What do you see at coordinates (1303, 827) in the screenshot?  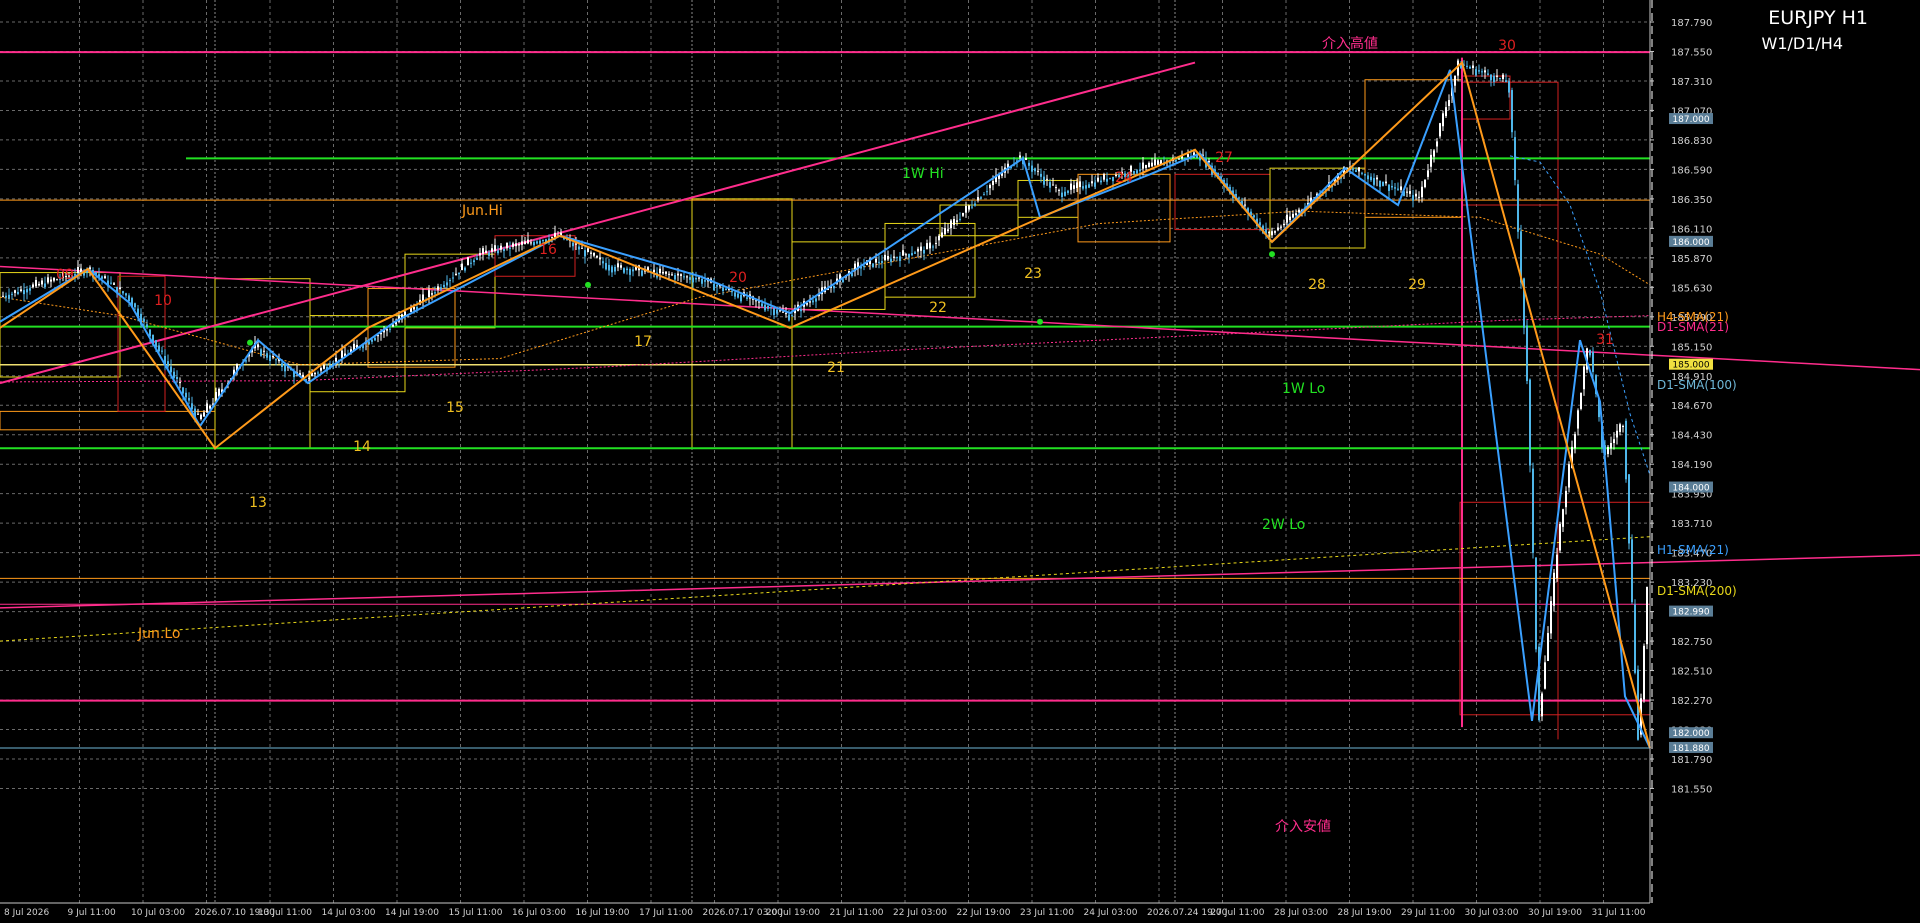 I see `intervention-low-label: 介入安値` at bounding box center [1303, 827].